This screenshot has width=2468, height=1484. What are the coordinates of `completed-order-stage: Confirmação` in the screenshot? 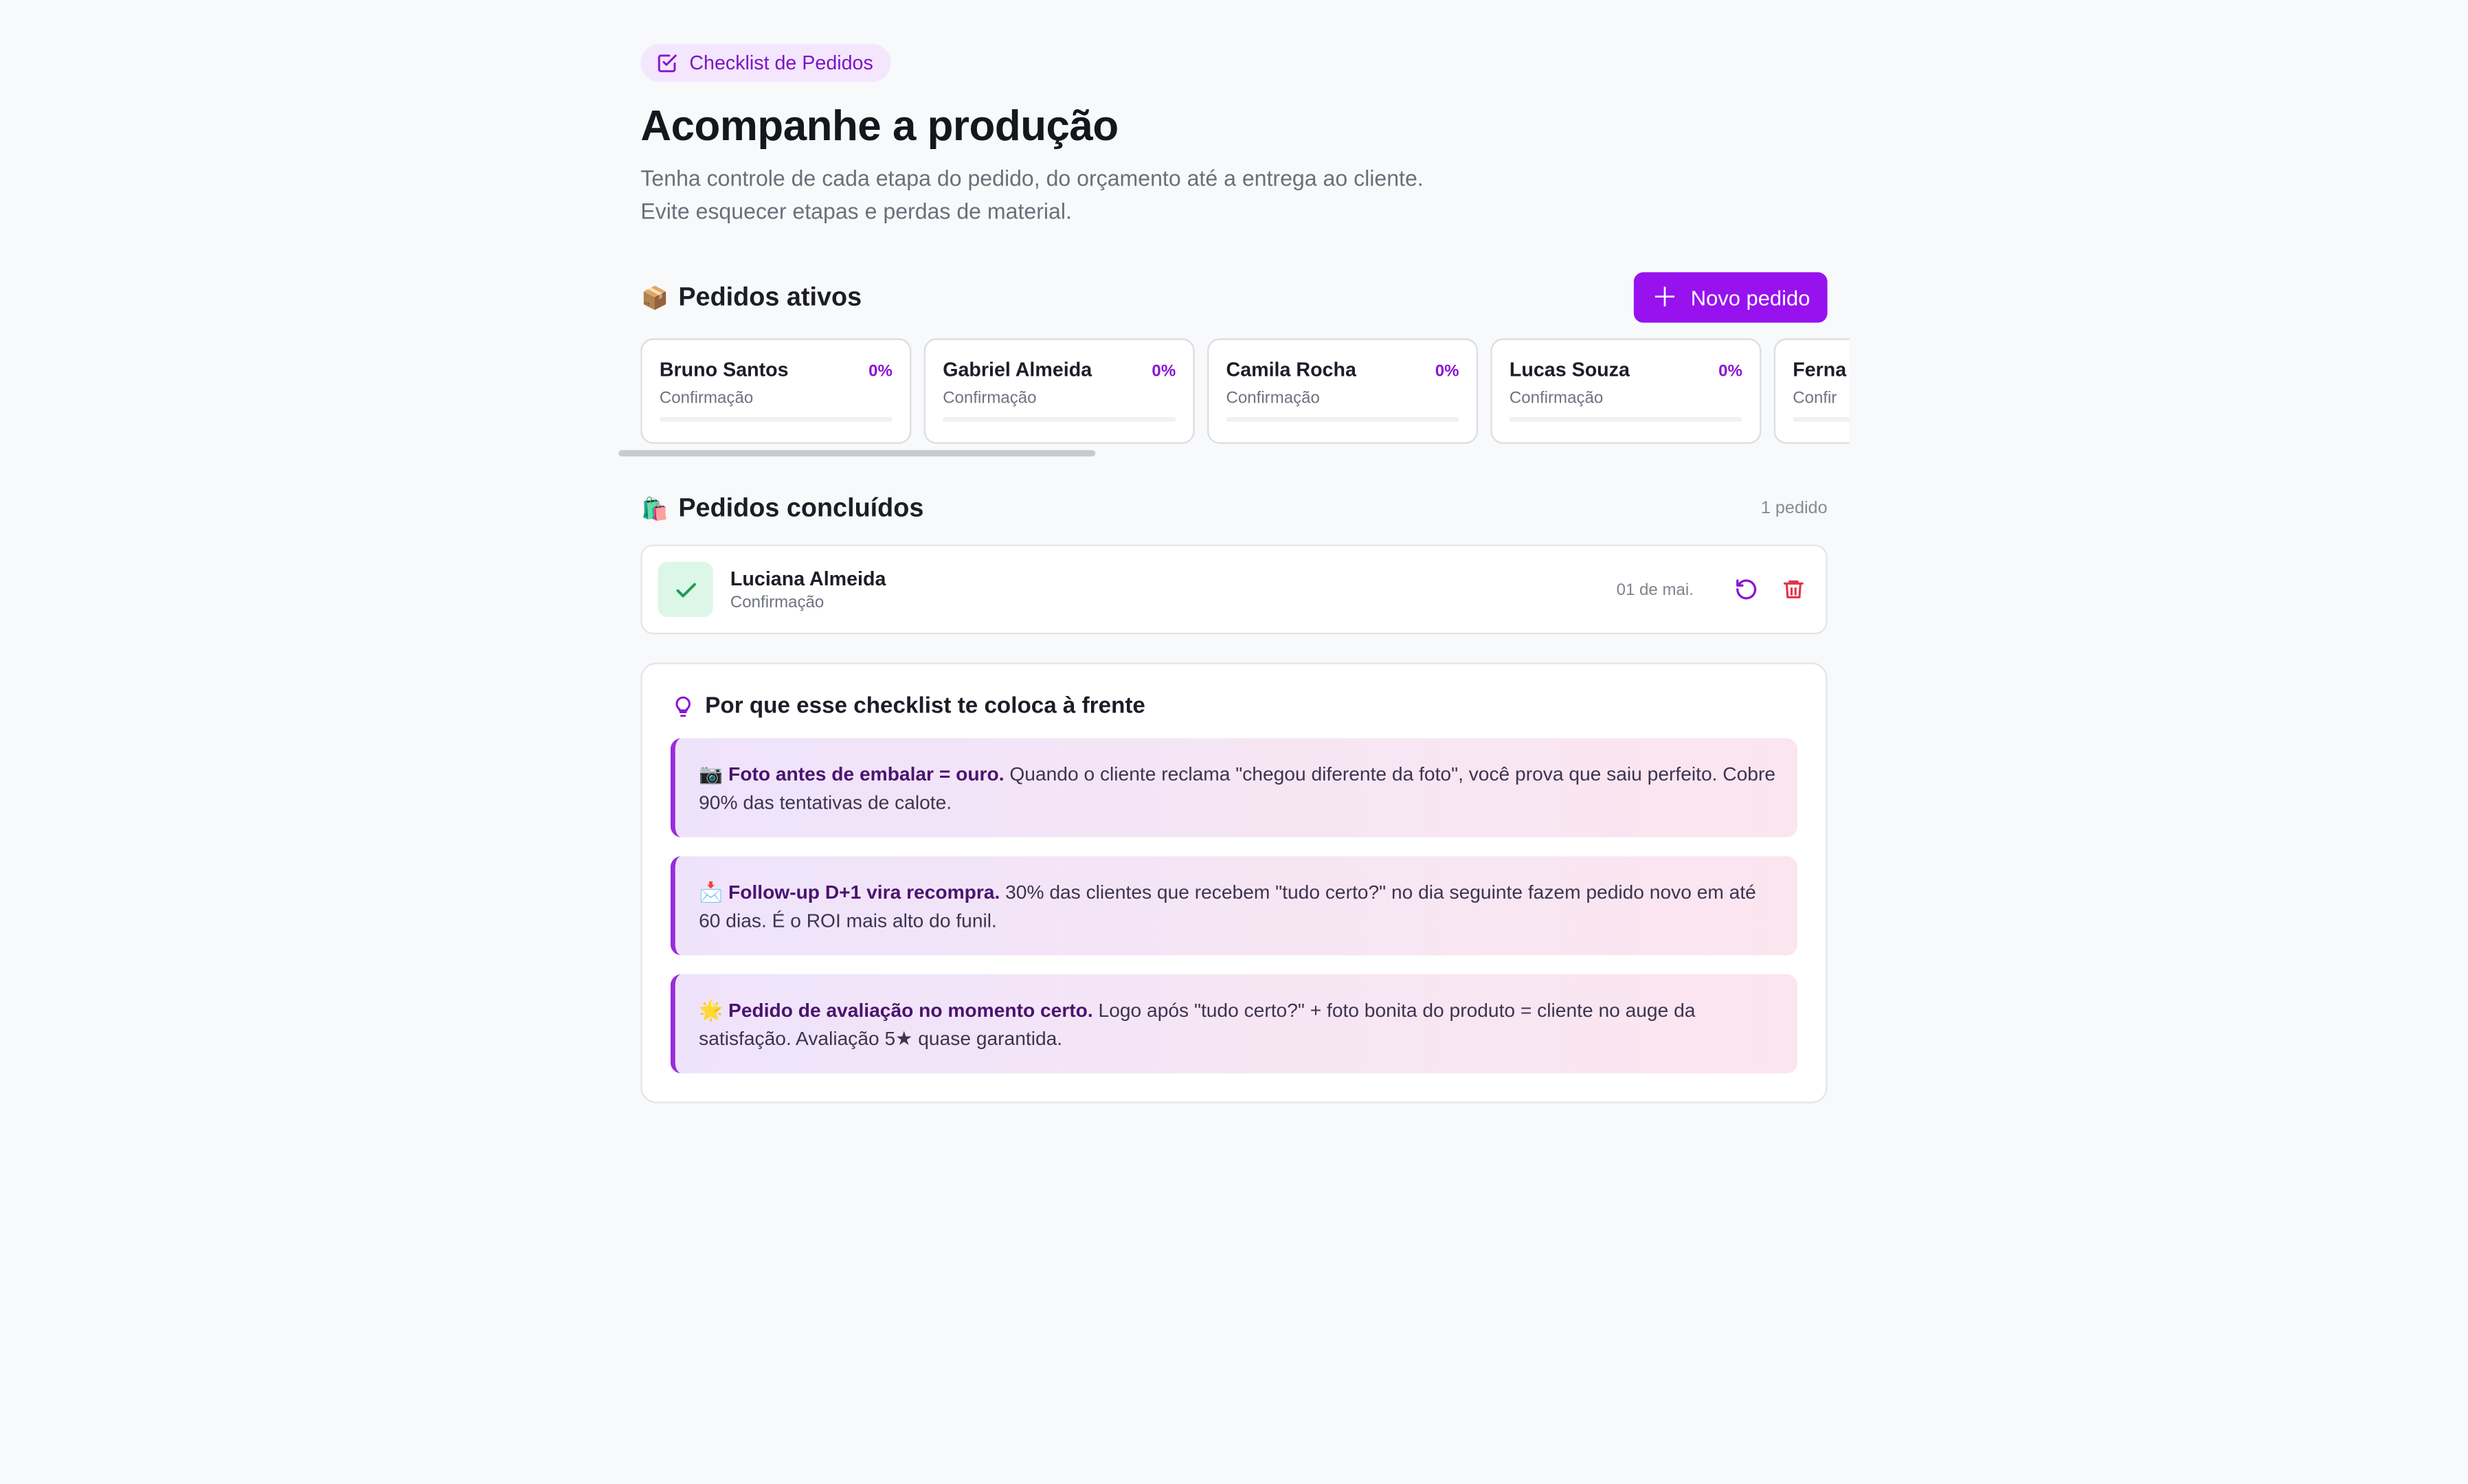 It's located at (777, 601).